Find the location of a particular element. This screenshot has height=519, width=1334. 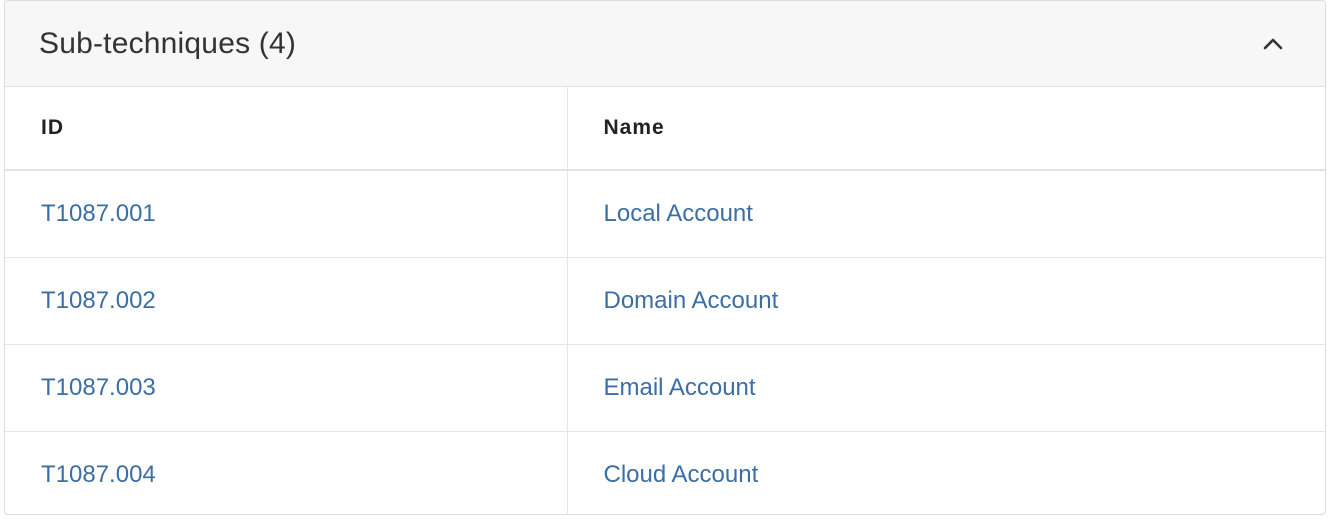

technique-id-link: T1087.004 is located at coordinates (98, 474).